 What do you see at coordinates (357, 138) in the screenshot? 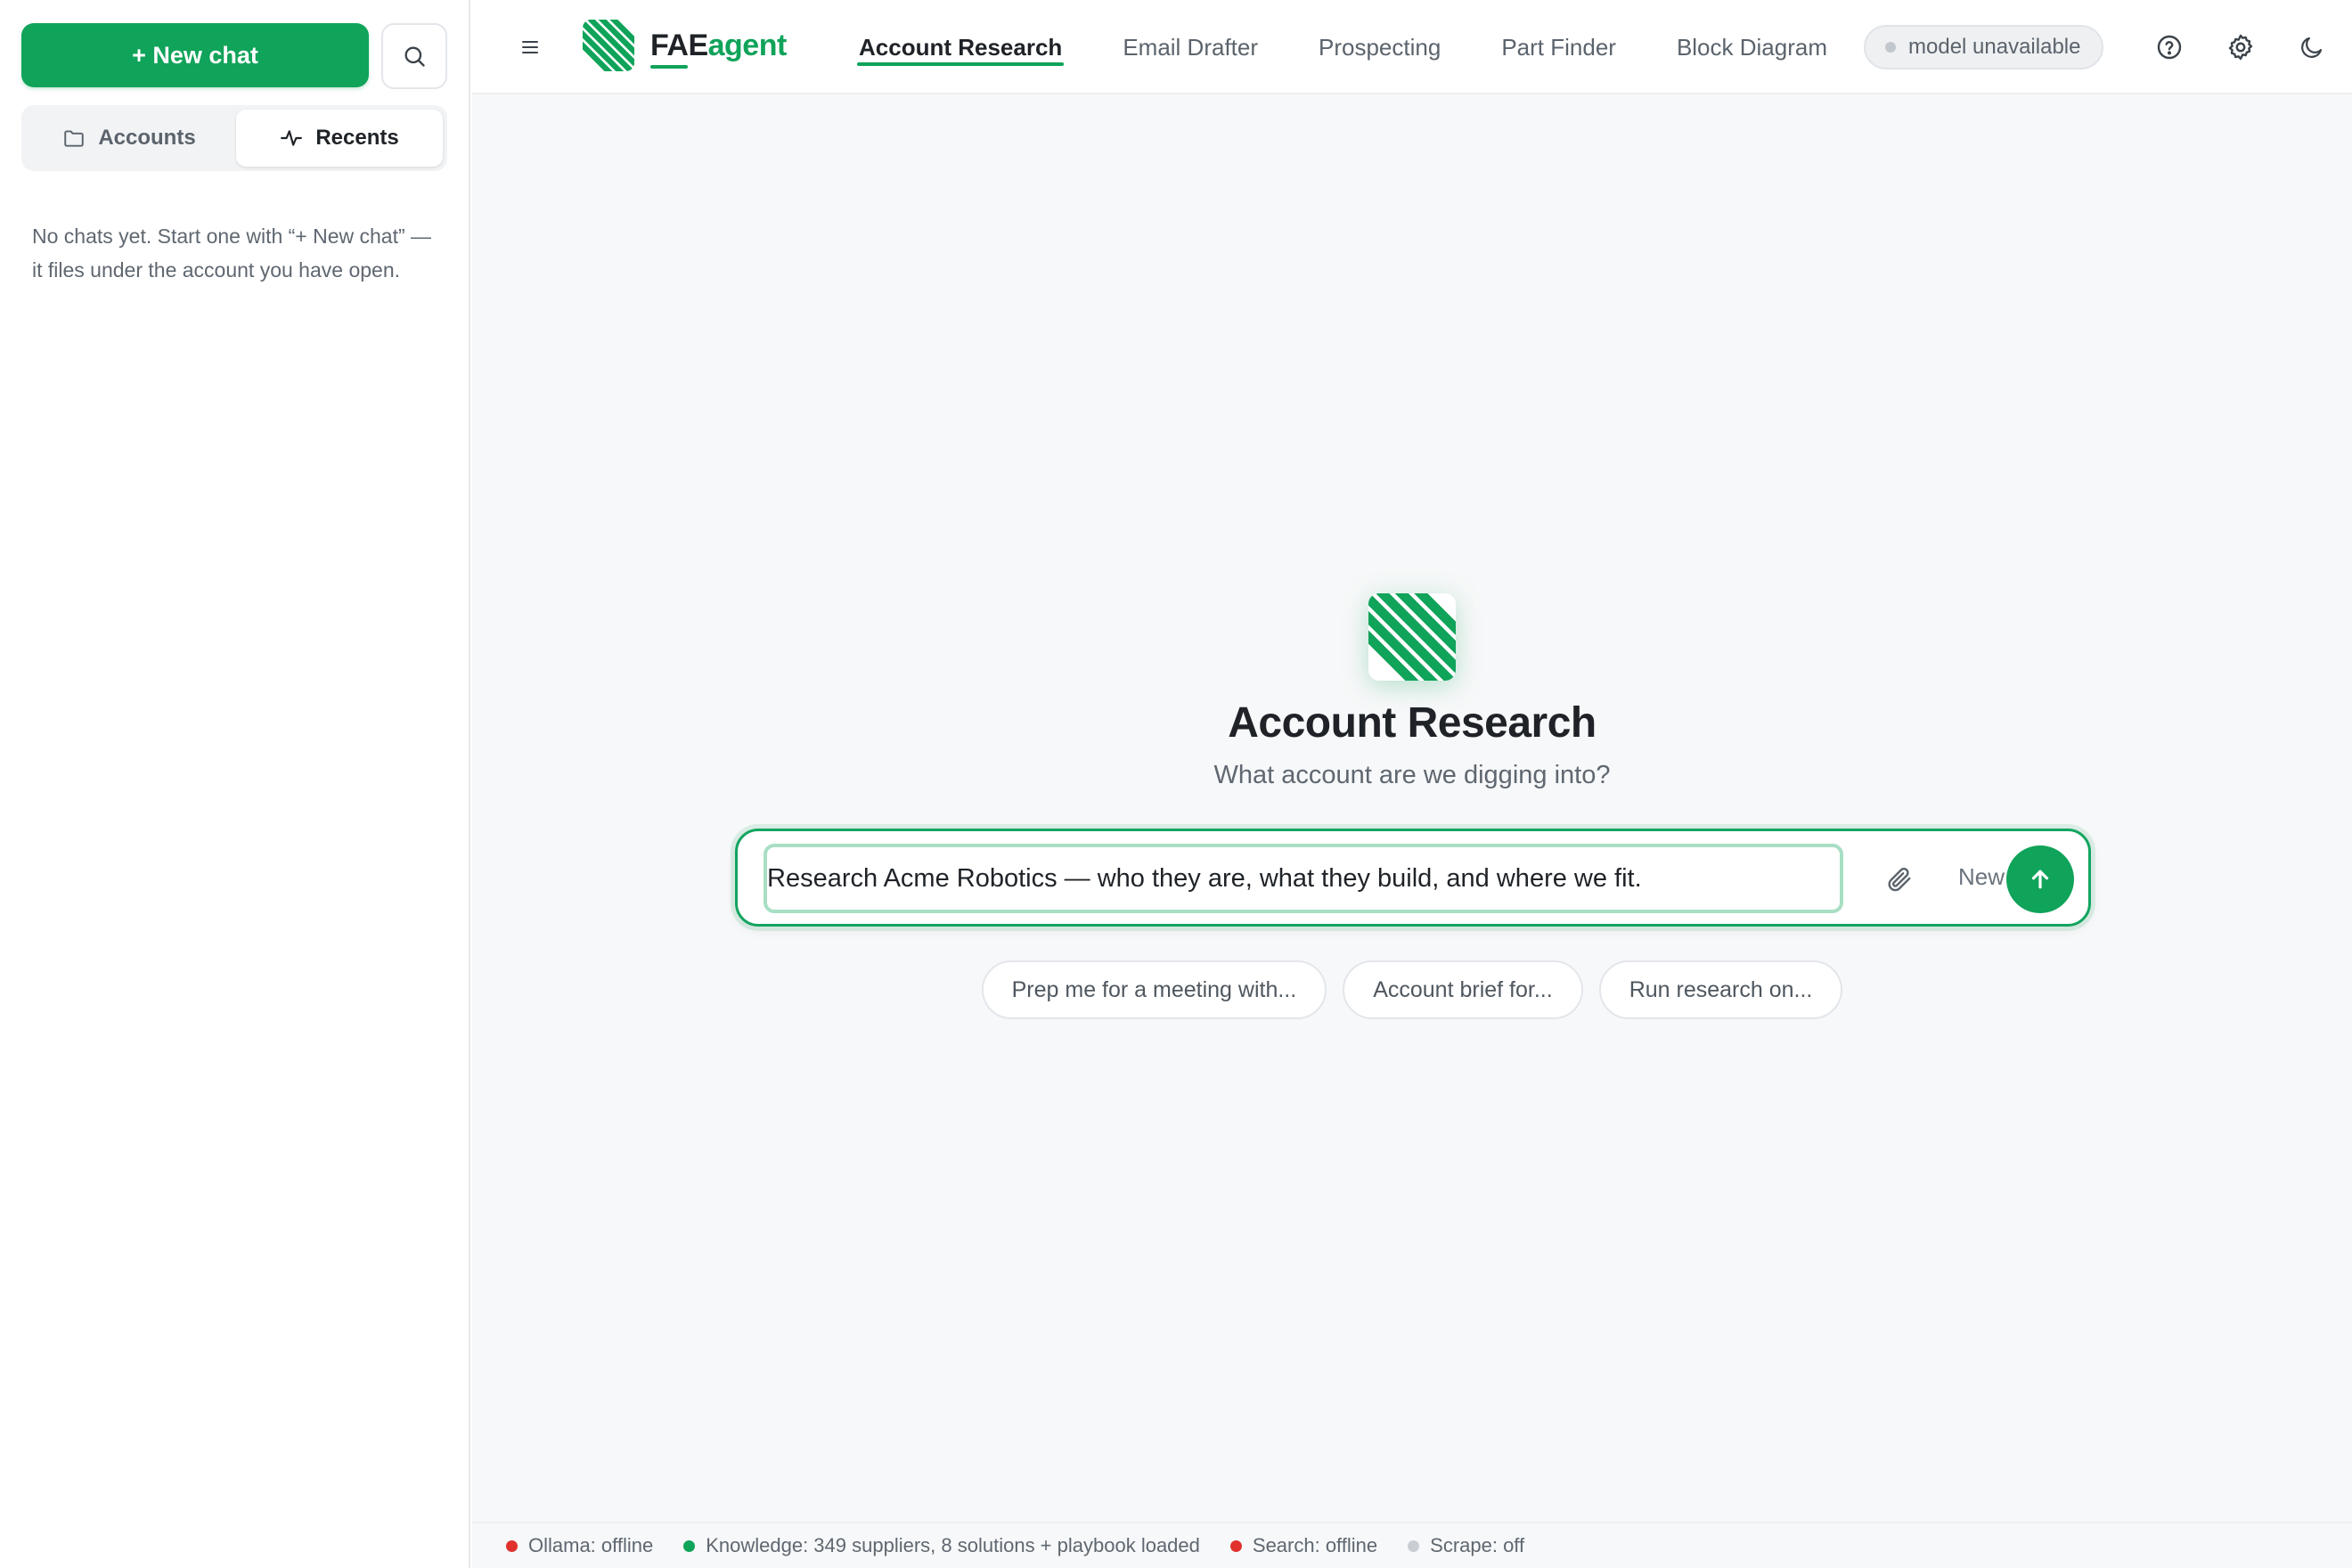
I see `tab-recents-label: Recents` at bounding box center [357, 138].